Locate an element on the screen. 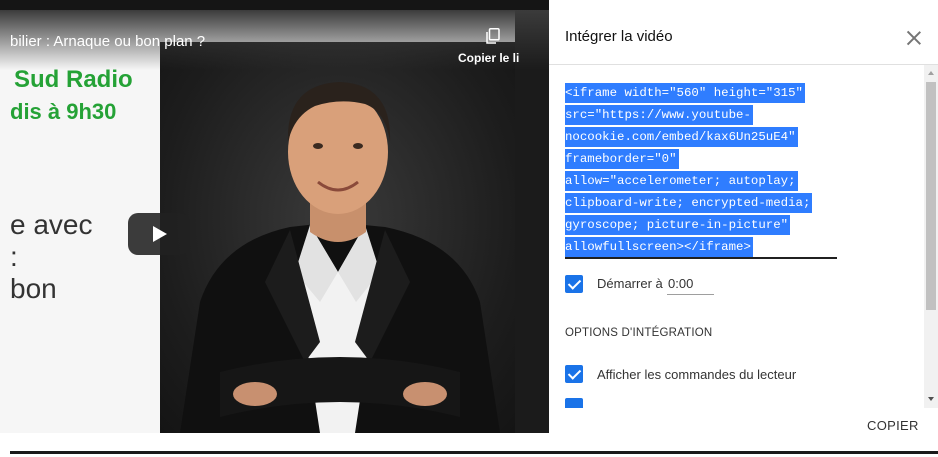 The height and width of the screenshot is (457, 938). thumbnail-text-schedule: dis à 9h30 is located at coordinates (63, 111).